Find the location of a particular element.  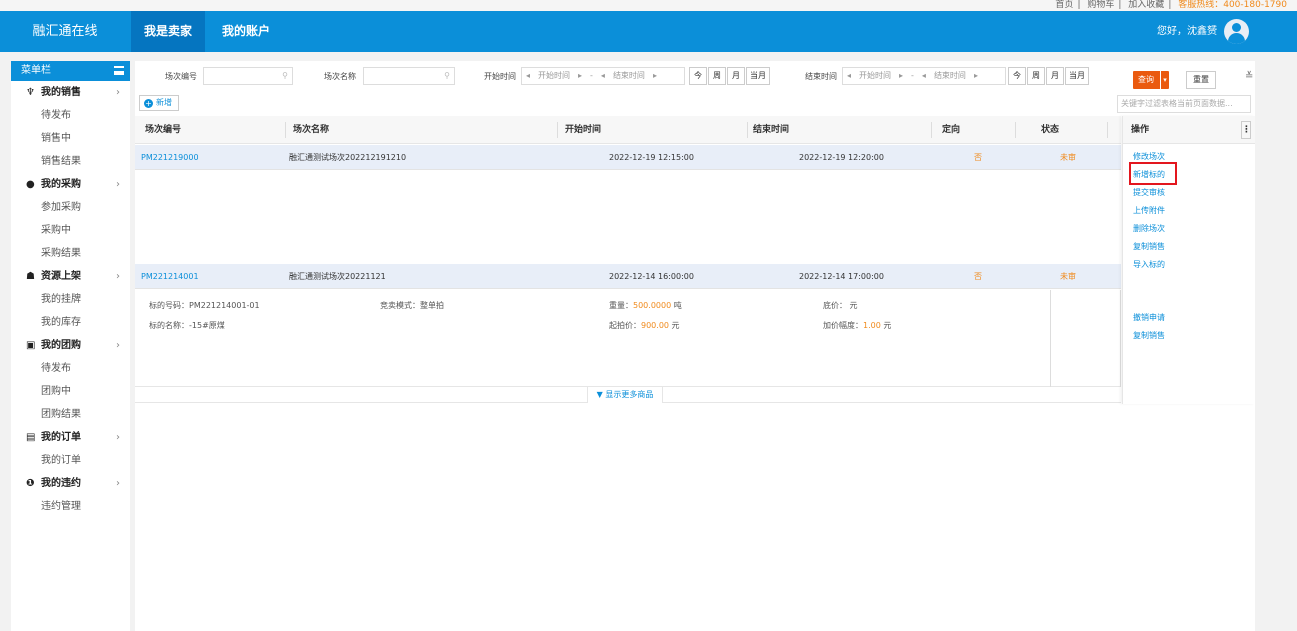

sidebar-item: 团购中 is located at coordinates (70, 391).